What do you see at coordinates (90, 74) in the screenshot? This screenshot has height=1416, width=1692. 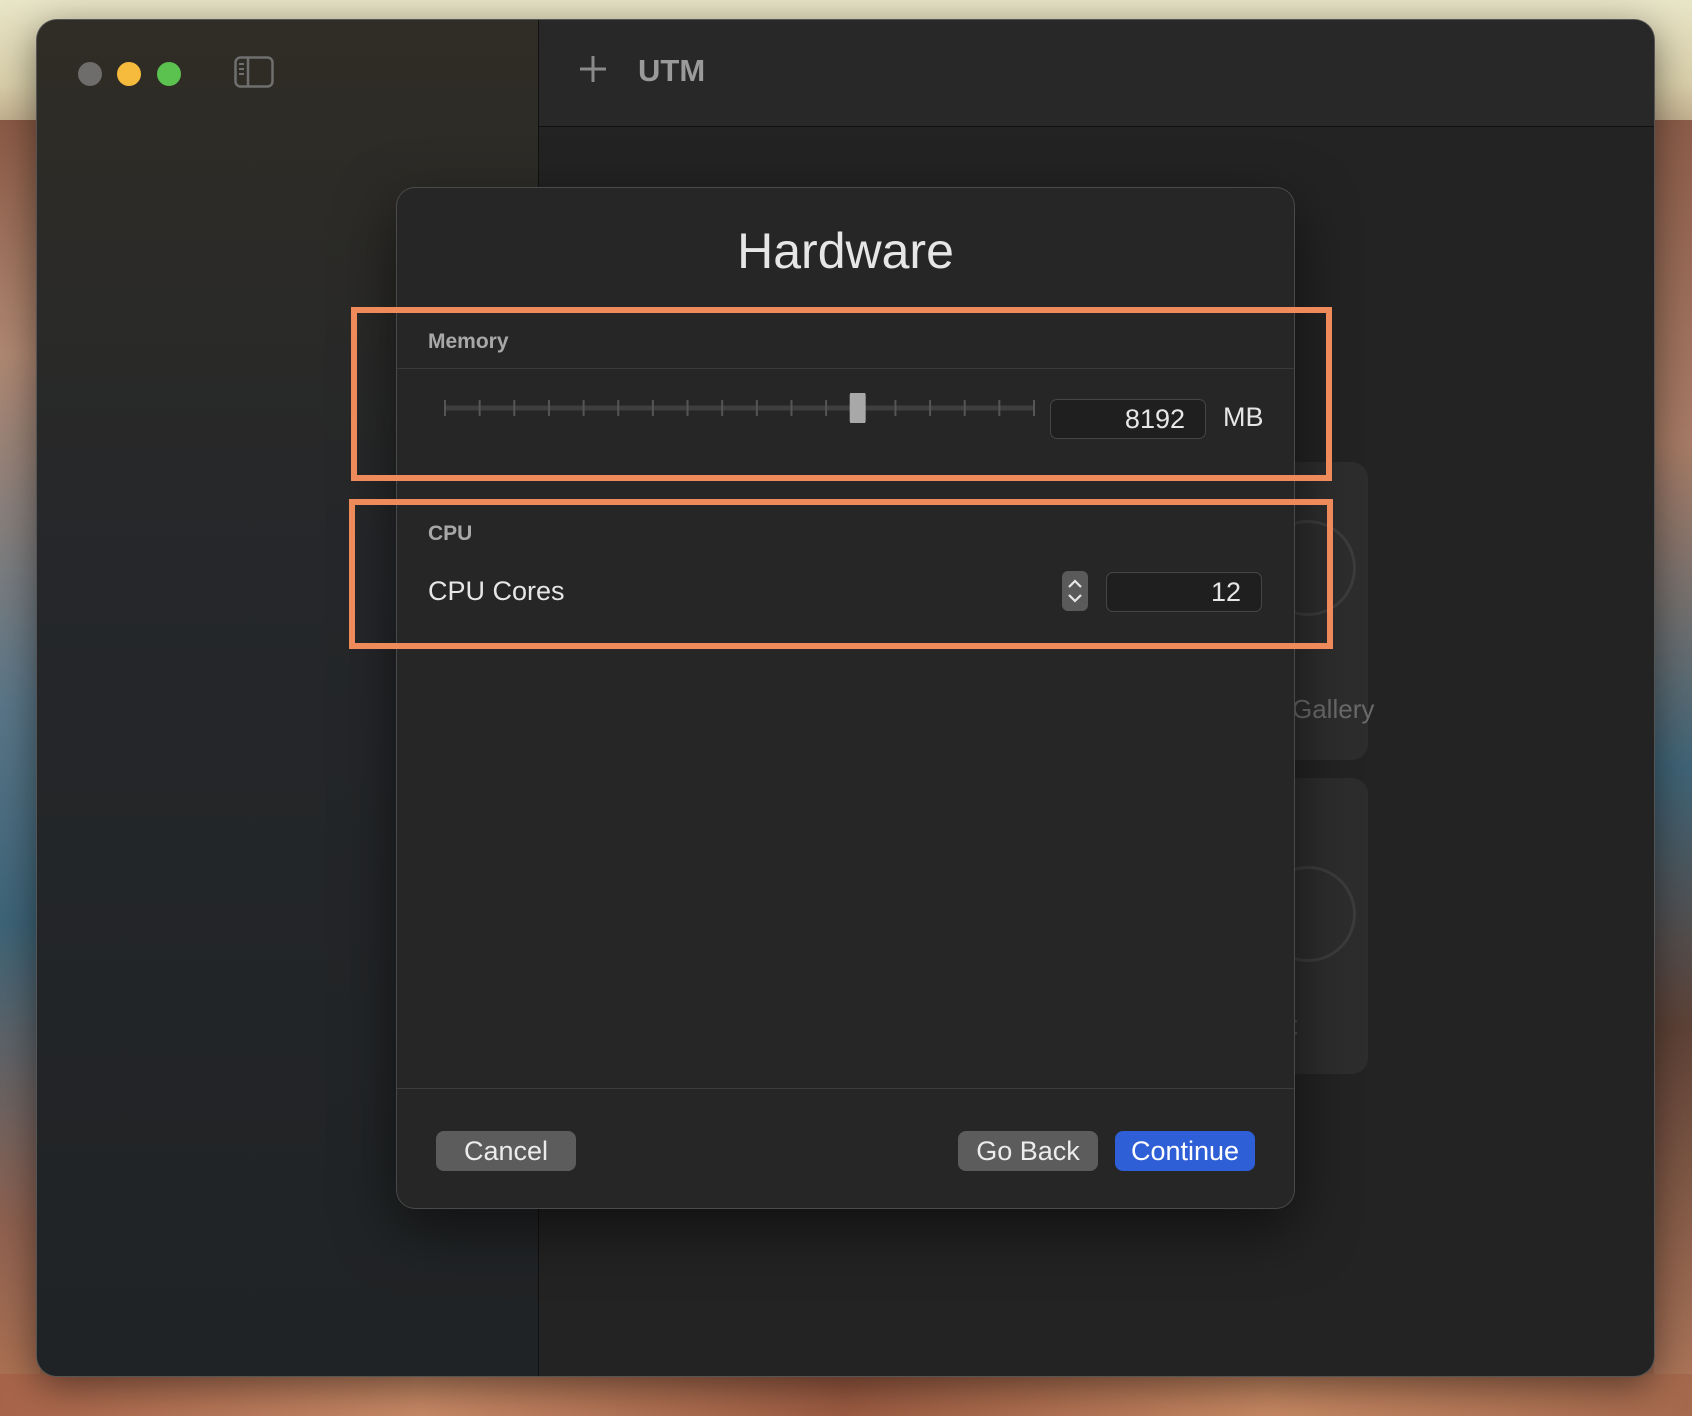 I see `close-window-button` at bounding box center [90, 74].